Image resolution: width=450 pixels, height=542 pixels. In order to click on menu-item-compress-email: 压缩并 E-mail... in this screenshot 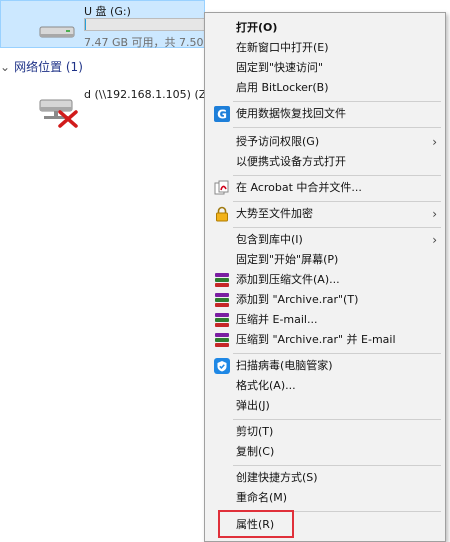, I will do `click(325, 320)`.